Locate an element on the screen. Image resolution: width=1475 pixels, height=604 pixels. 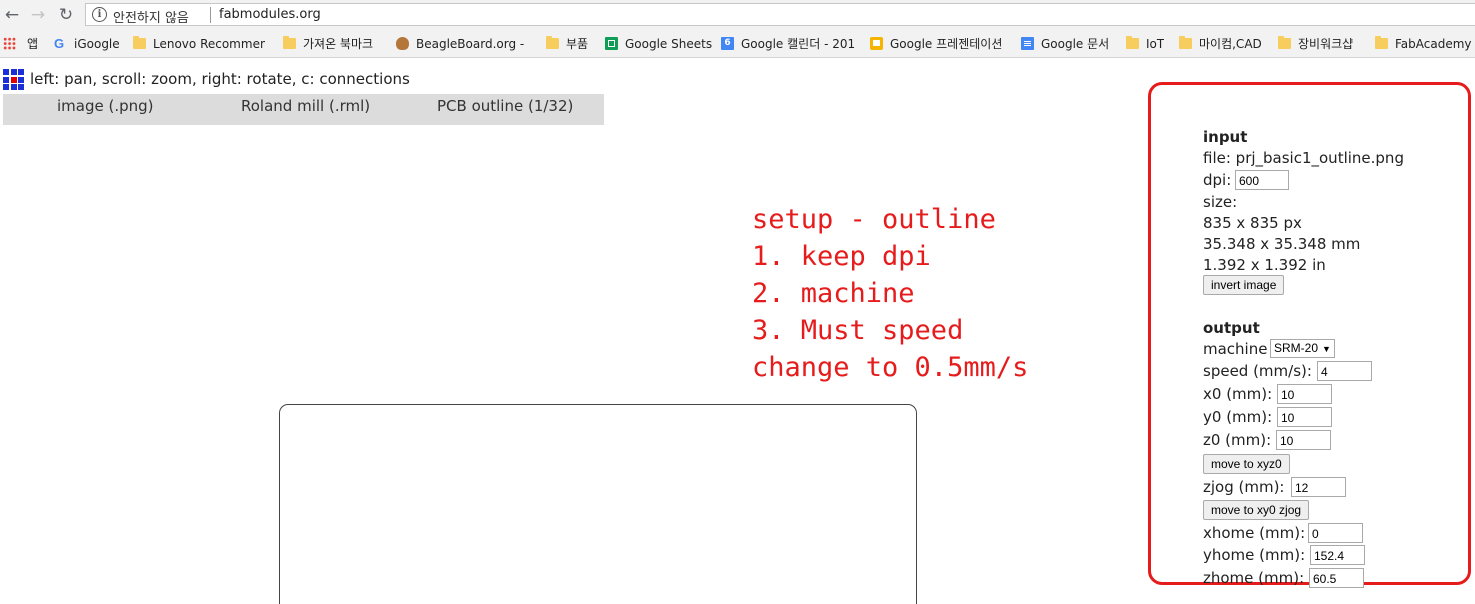
speed-label: speed (mm/s): is located at coordinates (1257, 371).